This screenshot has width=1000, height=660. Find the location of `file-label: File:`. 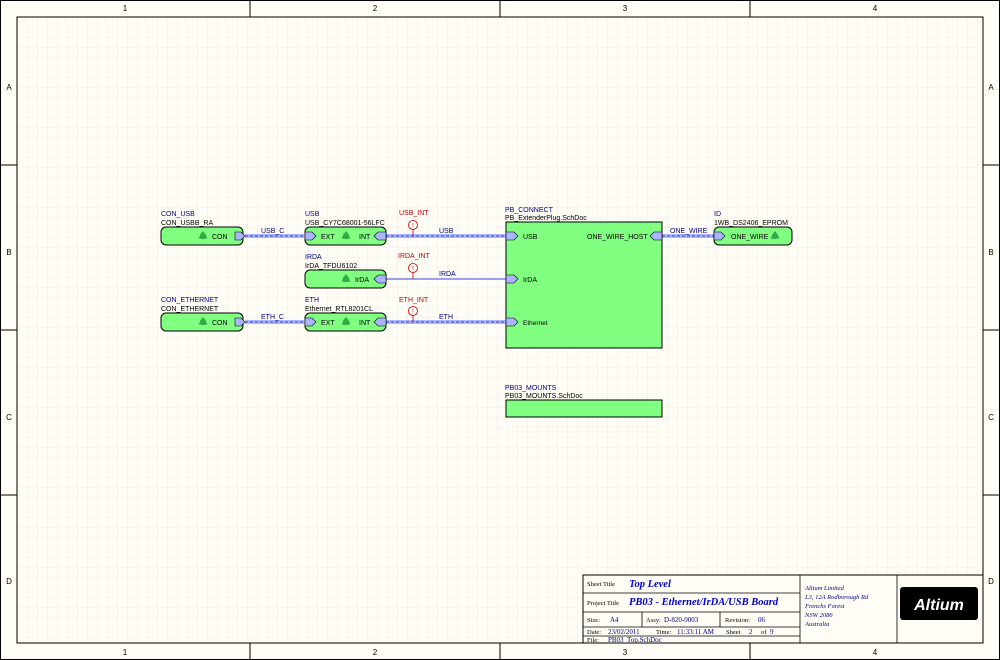

file-label: File: is located at coordinates (593, 640).